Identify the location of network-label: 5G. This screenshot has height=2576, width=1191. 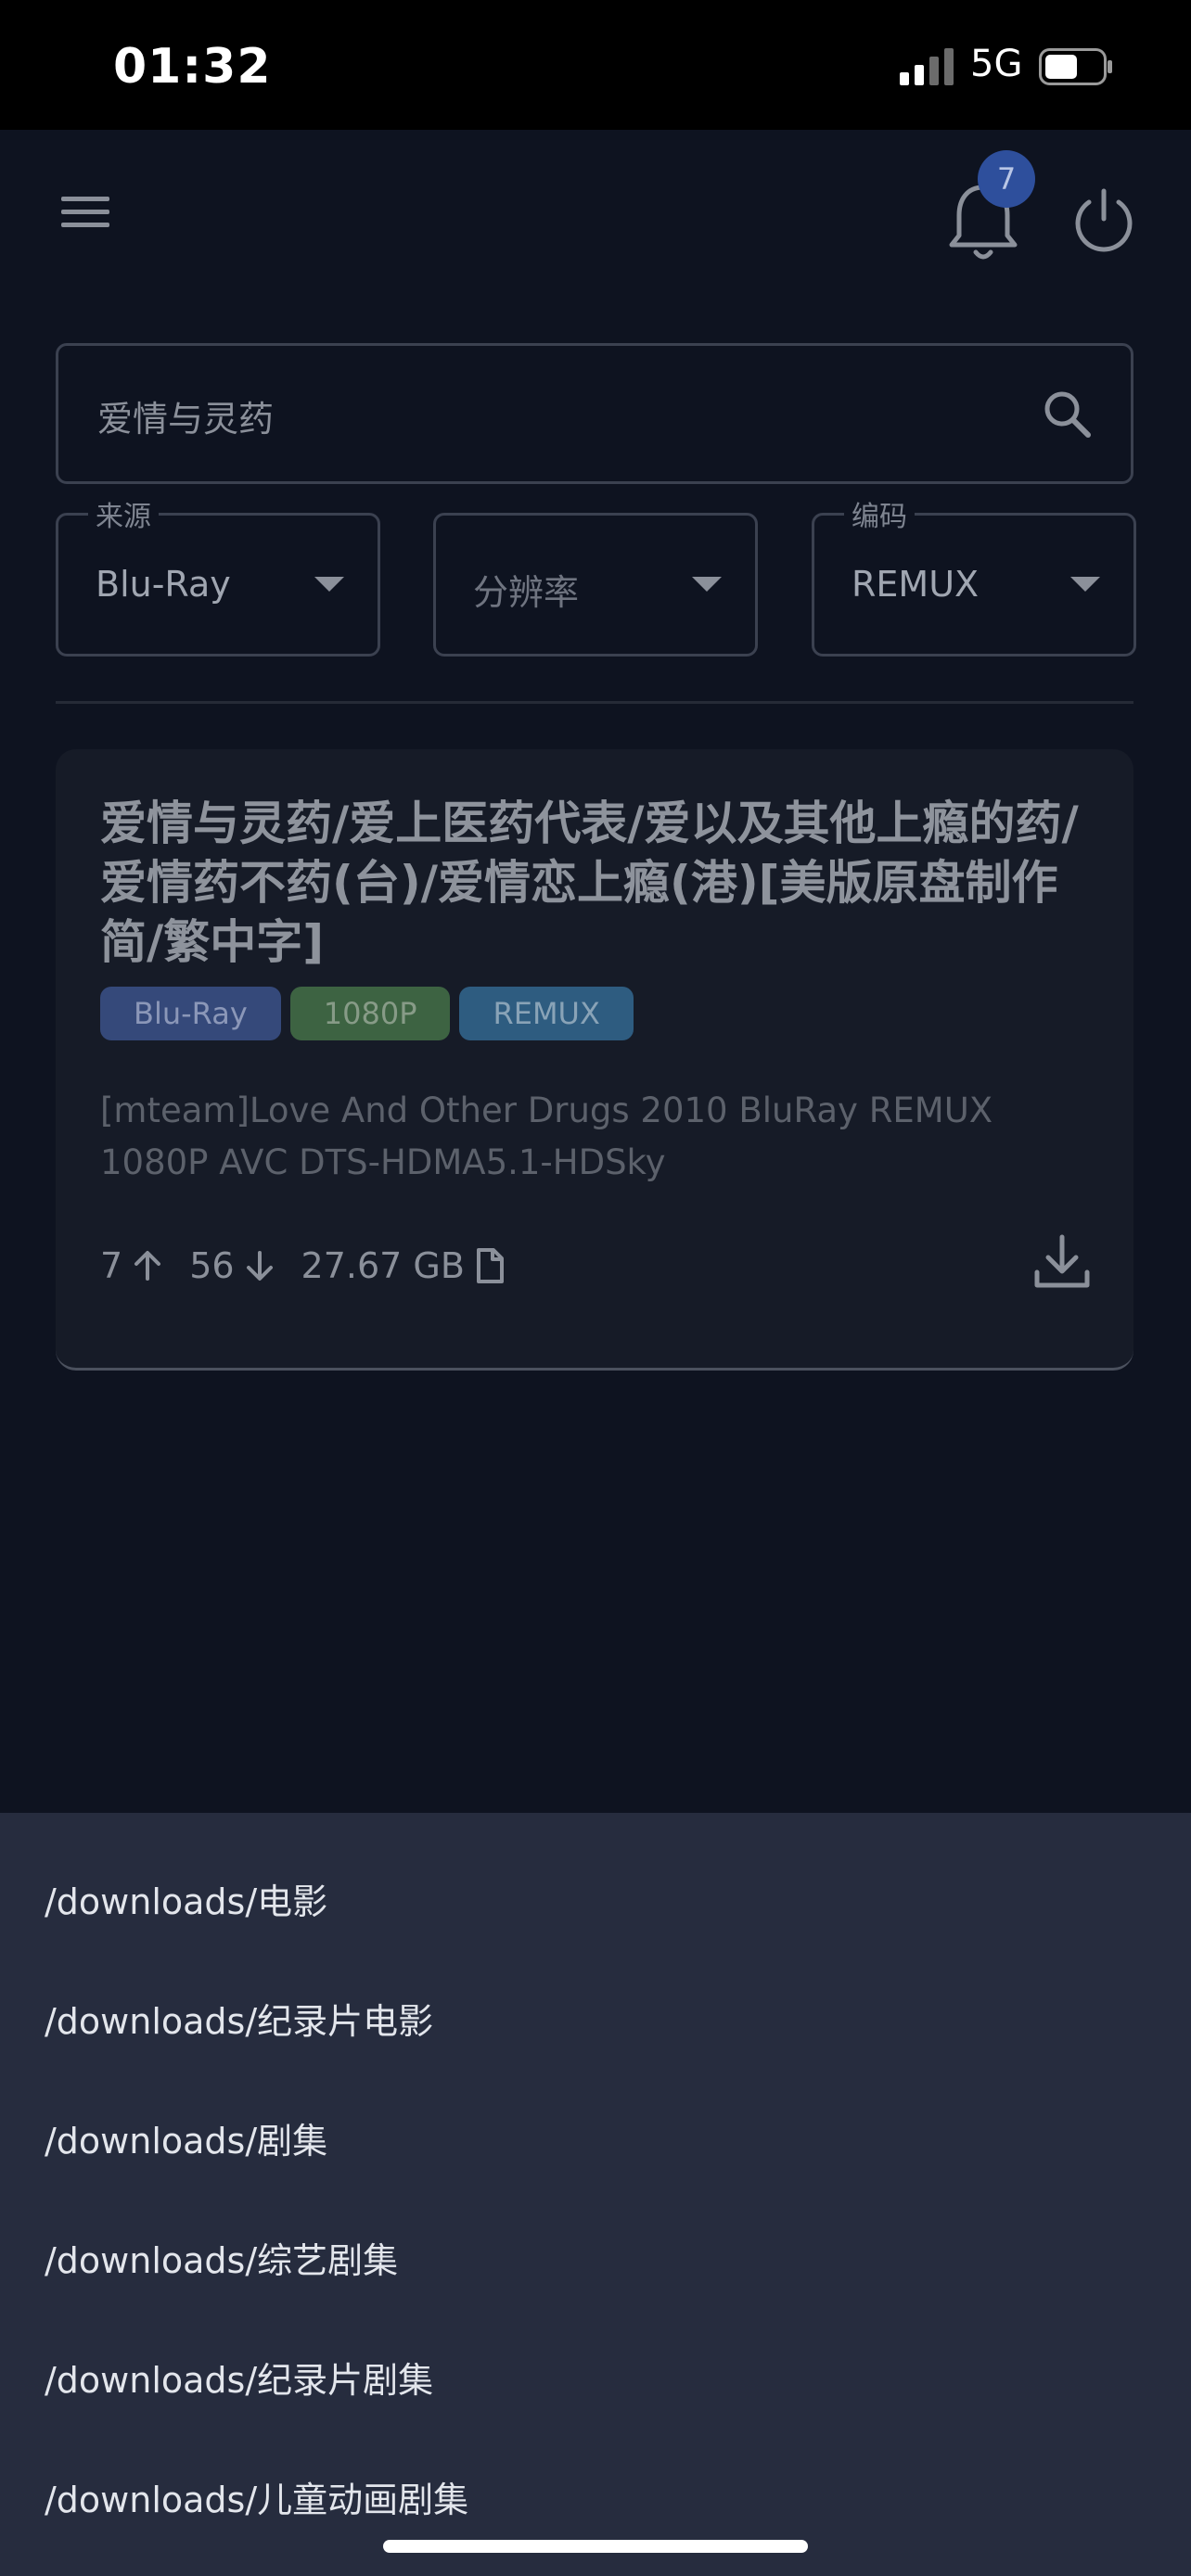
(996, 64).